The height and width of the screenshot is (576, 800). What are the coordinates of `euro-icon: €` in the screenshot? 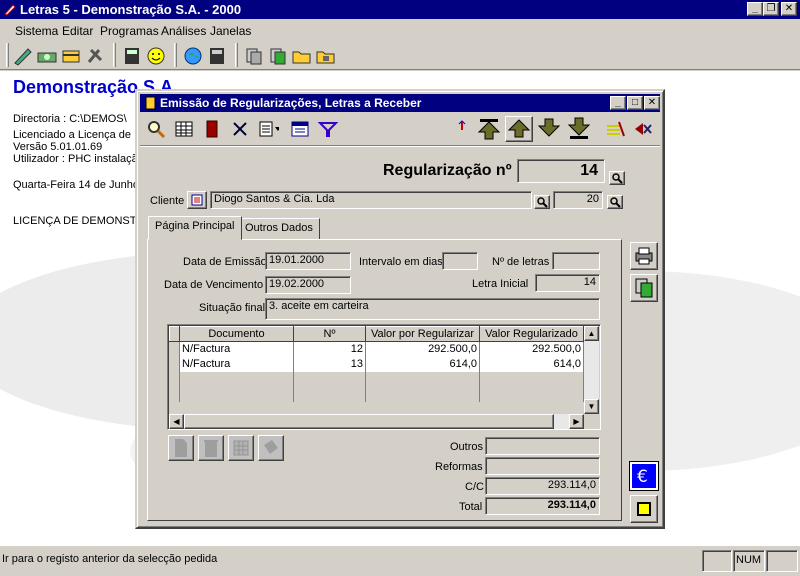 It's located at (642, 477).